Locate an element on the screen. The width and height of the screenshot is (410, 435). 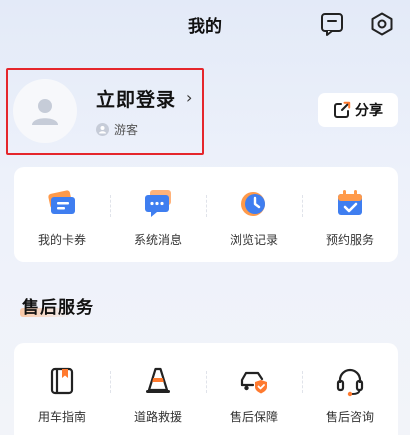
message-square-icon is located at coordinates (332, 24).